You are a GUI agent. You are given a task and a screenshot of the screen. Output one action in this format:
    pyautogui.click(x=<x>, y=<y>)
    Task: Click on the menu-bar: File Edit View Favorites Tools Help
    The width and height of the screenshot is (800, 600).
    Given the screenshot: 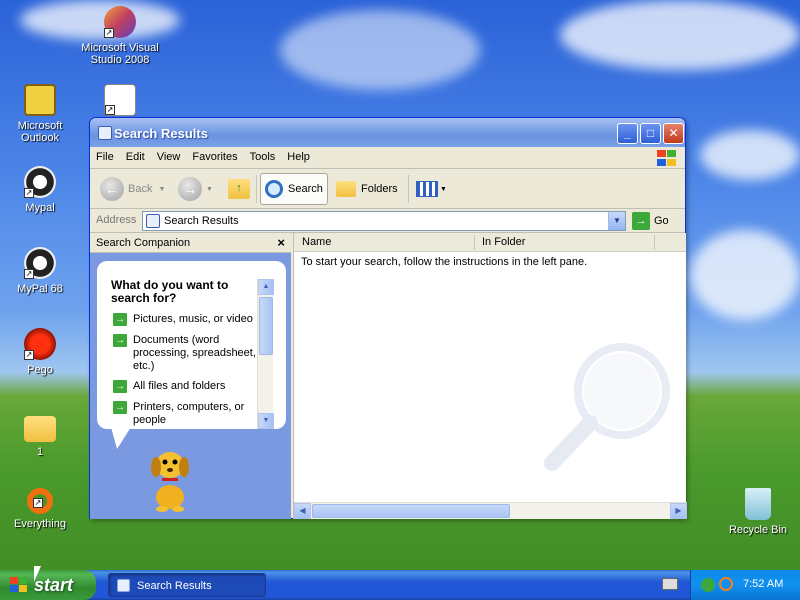 What is the action you would take?
    pyautogui.click(x=387, y=158)
    